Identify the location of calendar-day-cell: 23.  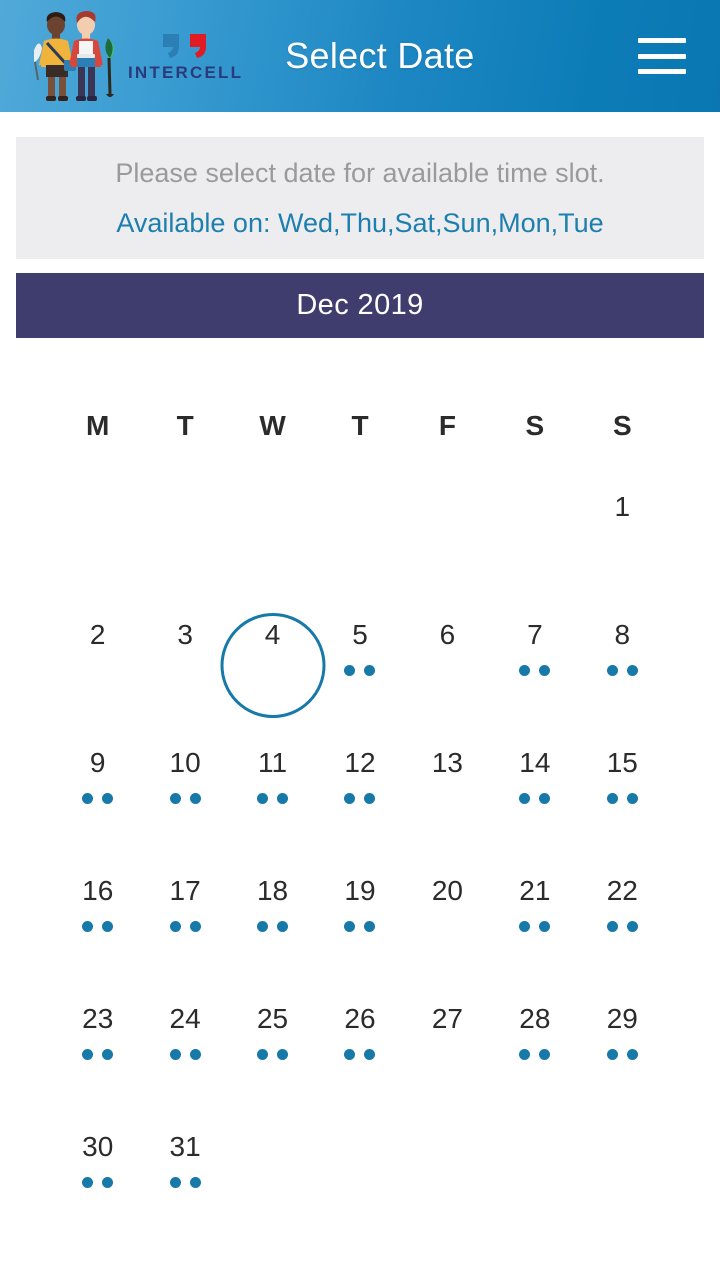
(97, 1033).